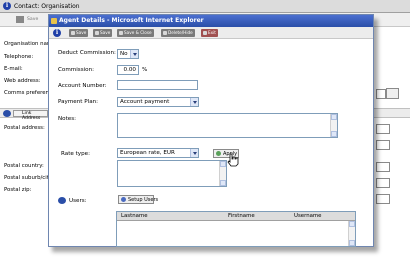 This screenshot has width=410, height=259. What do you see at coordinates (145, 70) in the screenshot?
I see `commission-unit: %` at bounding box center [145, 70].